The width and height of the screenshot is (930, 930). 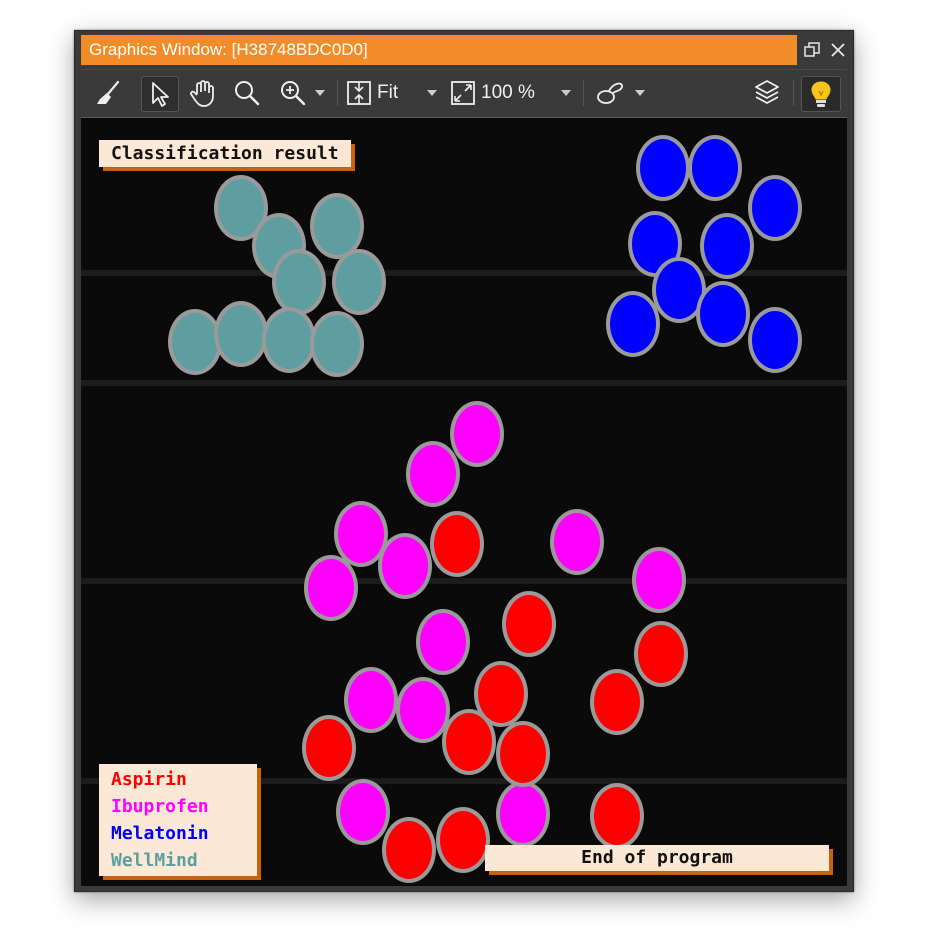 I want to click on pan-hand-icon, so click(x=203, y=93).